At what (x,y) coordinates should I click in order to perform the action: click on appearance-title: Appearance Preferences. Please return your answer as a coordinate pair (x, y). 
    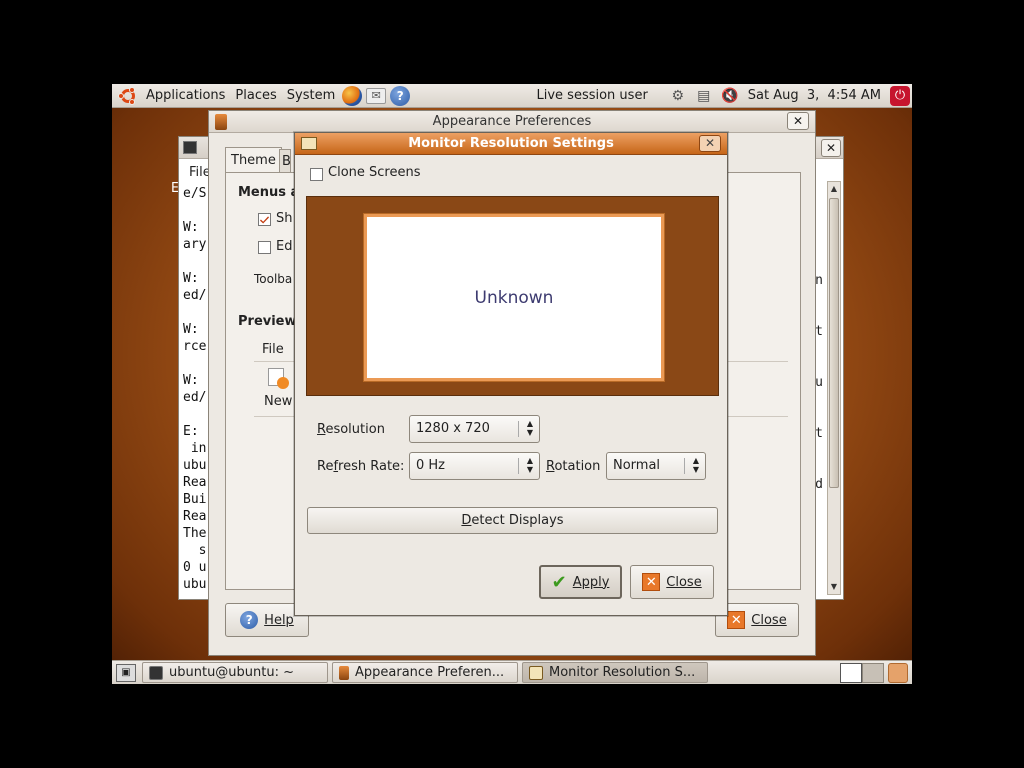
    Looking at the image, I should click on (512, 121).